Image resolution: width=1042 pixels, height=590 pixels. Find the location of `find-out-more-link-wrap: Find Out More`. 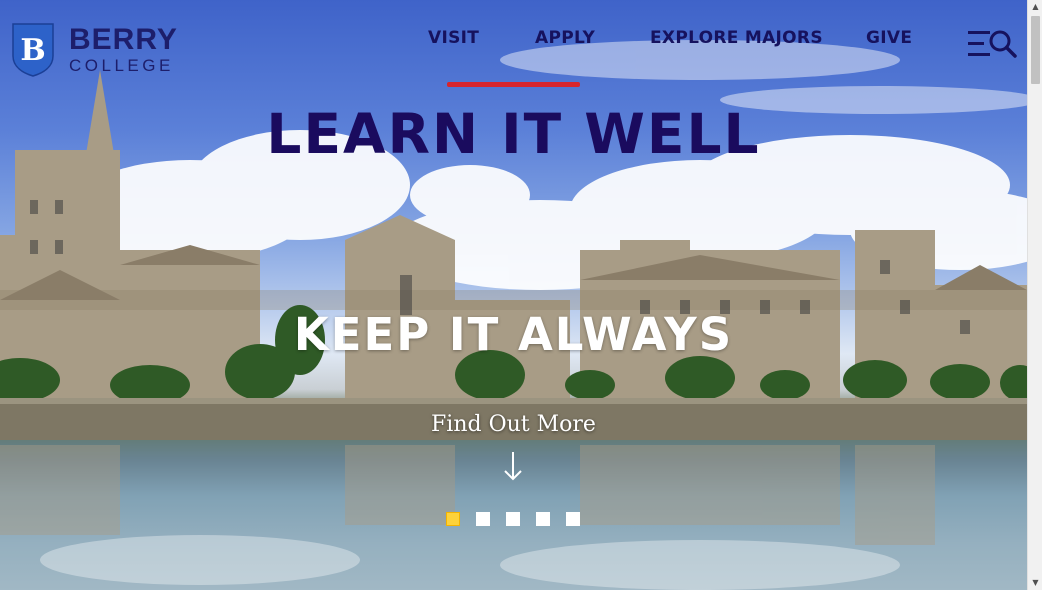

find-out-more-link-wrap: Find Out More is located at coordinates (513, 424).